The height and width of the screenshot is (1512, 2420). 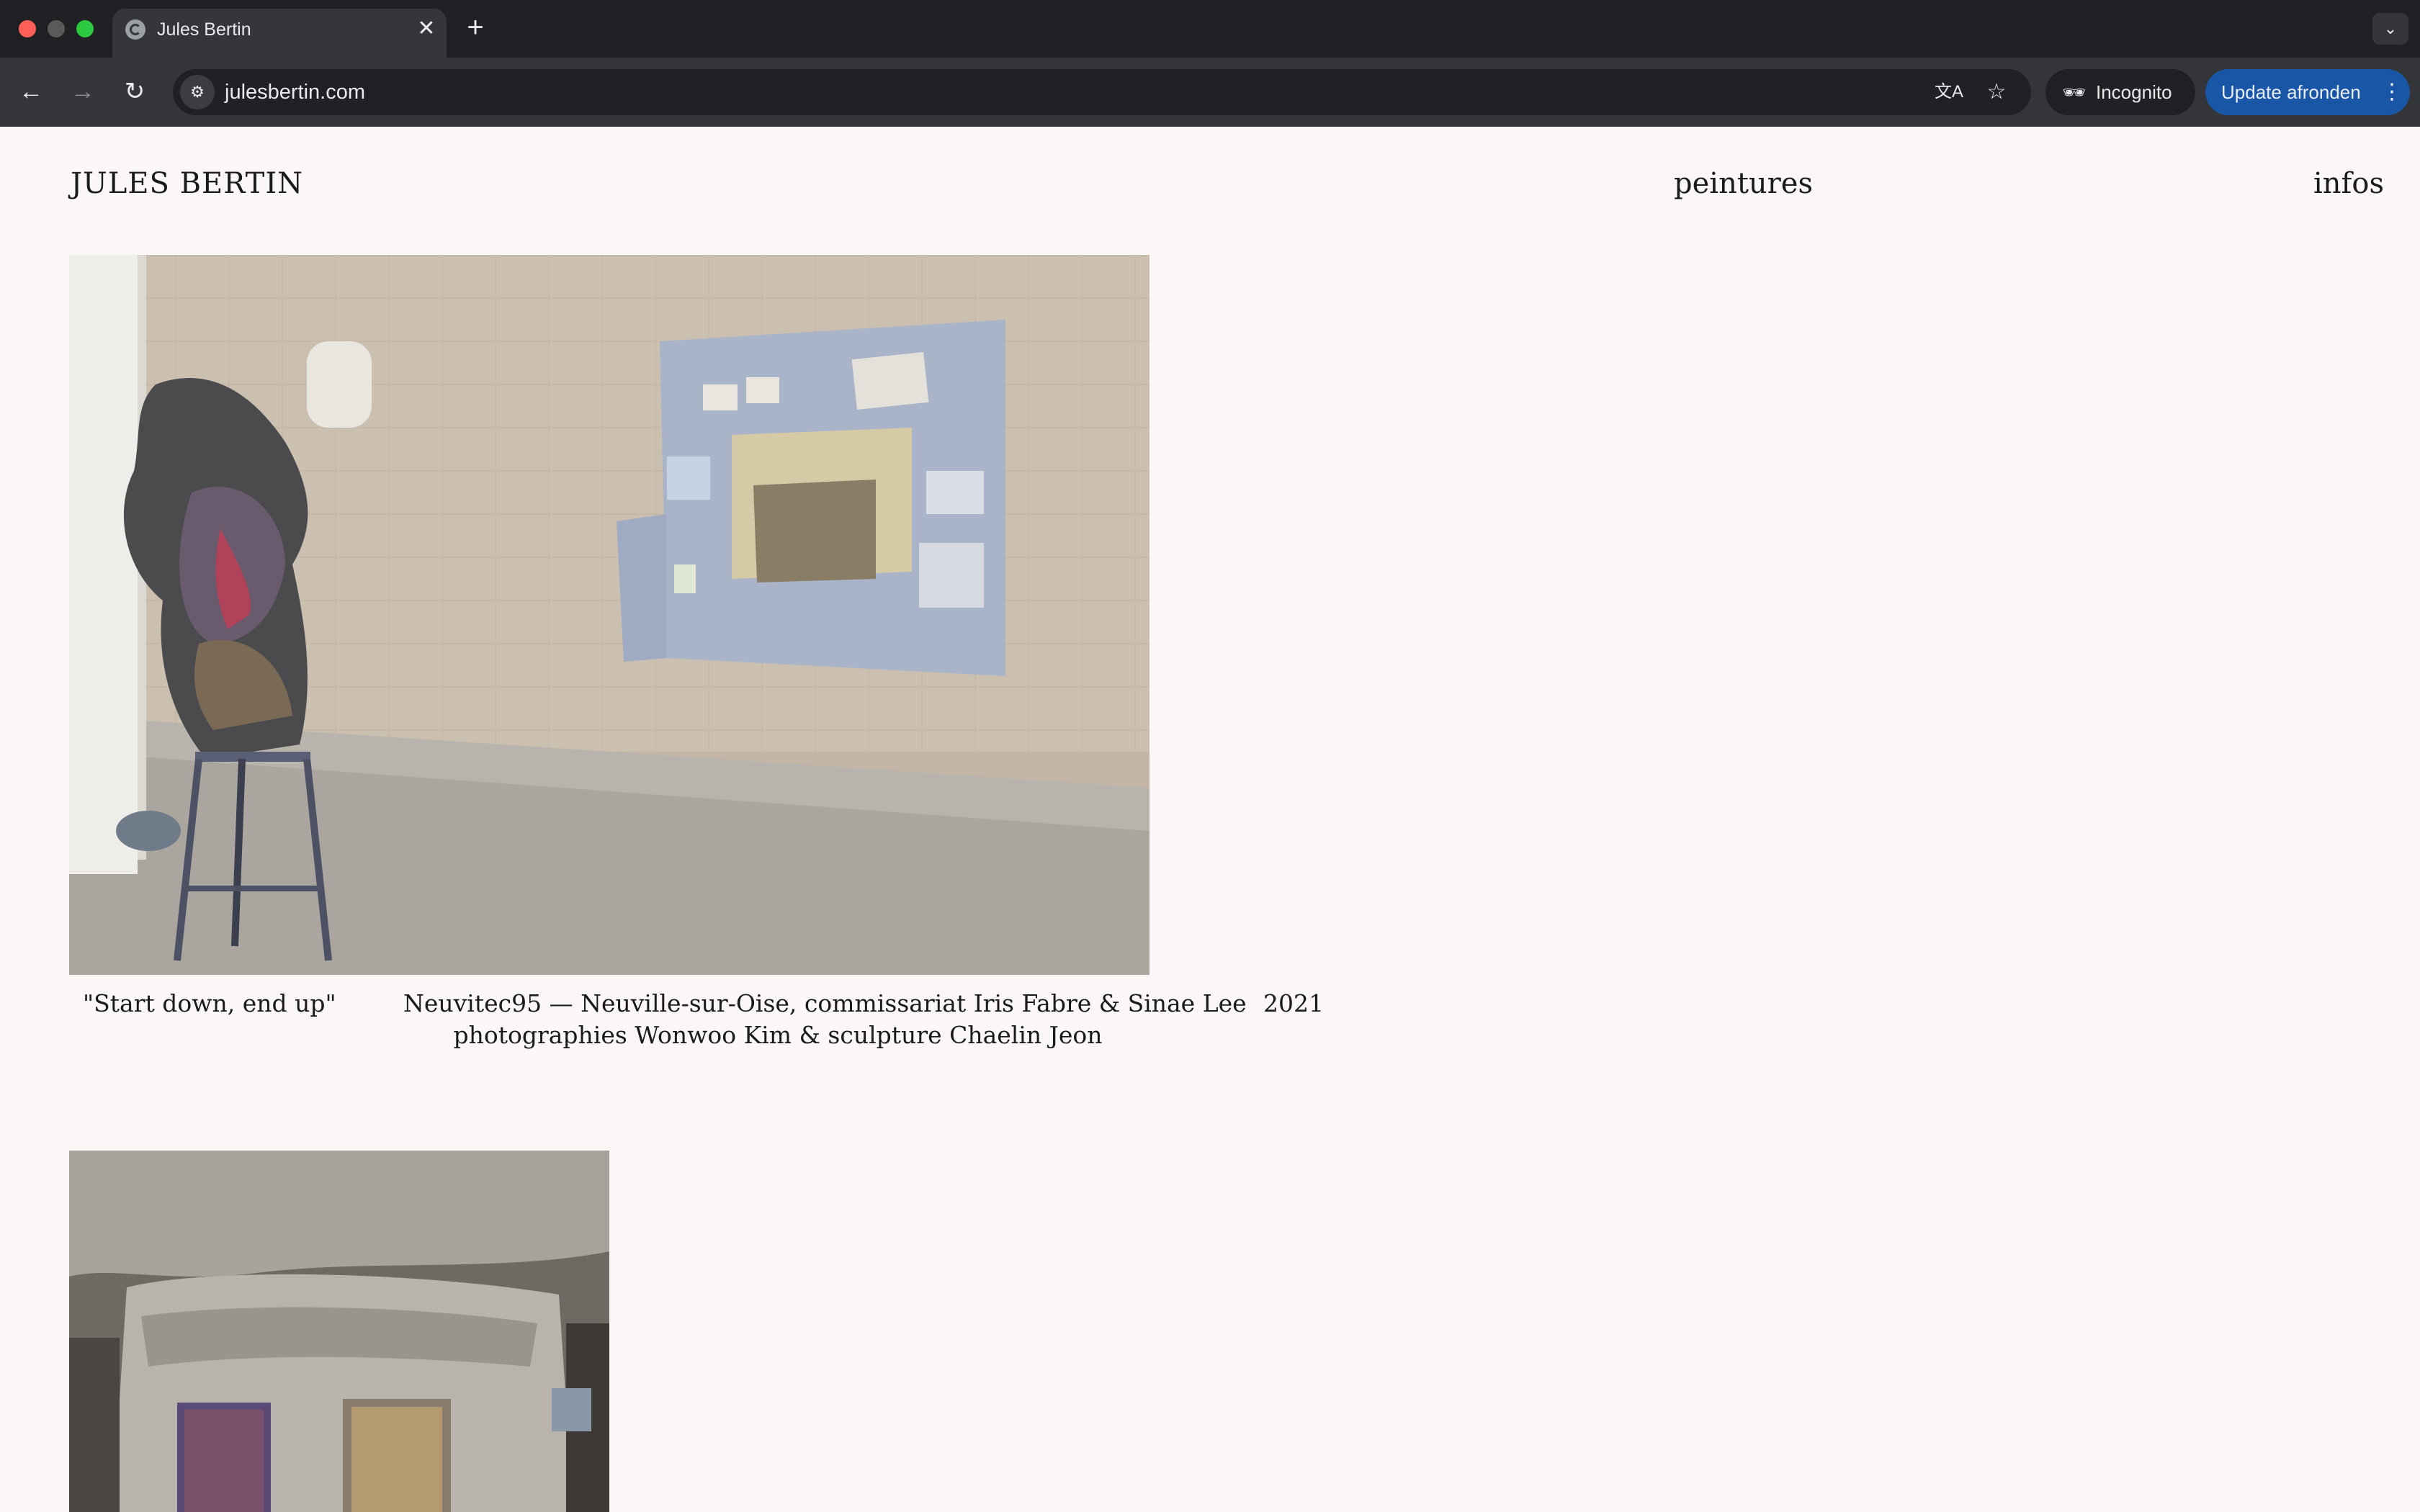 What do you see at coordinates (2074, 92) in the screenshot?
I see `incognito-icon: 🕶` at bounding box center [2074, 92].